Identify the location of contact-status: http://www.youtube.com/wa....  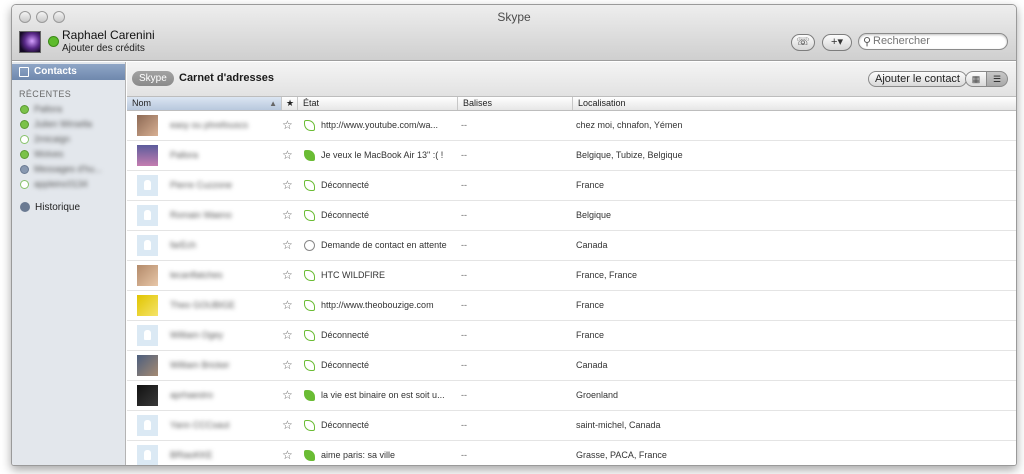
(380, 125).